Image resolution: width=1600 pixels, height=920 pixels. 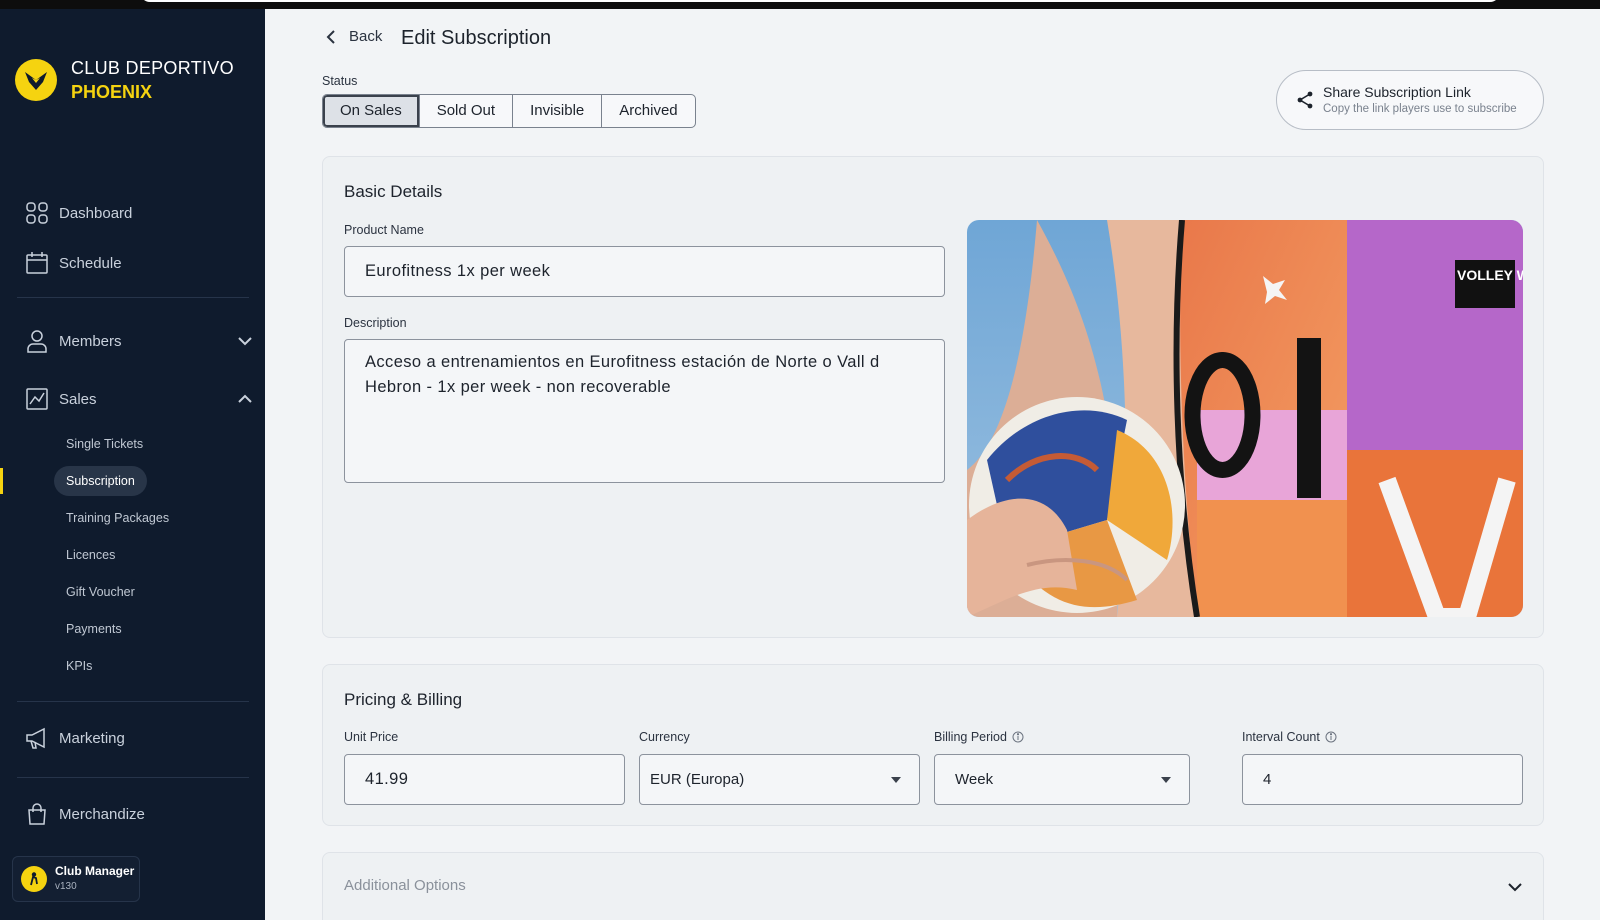 What do you see at coordinates (112, 92) in the screenshot?
I see `brand-name-line2: PHOENIX` at bounding box center [112, 92].